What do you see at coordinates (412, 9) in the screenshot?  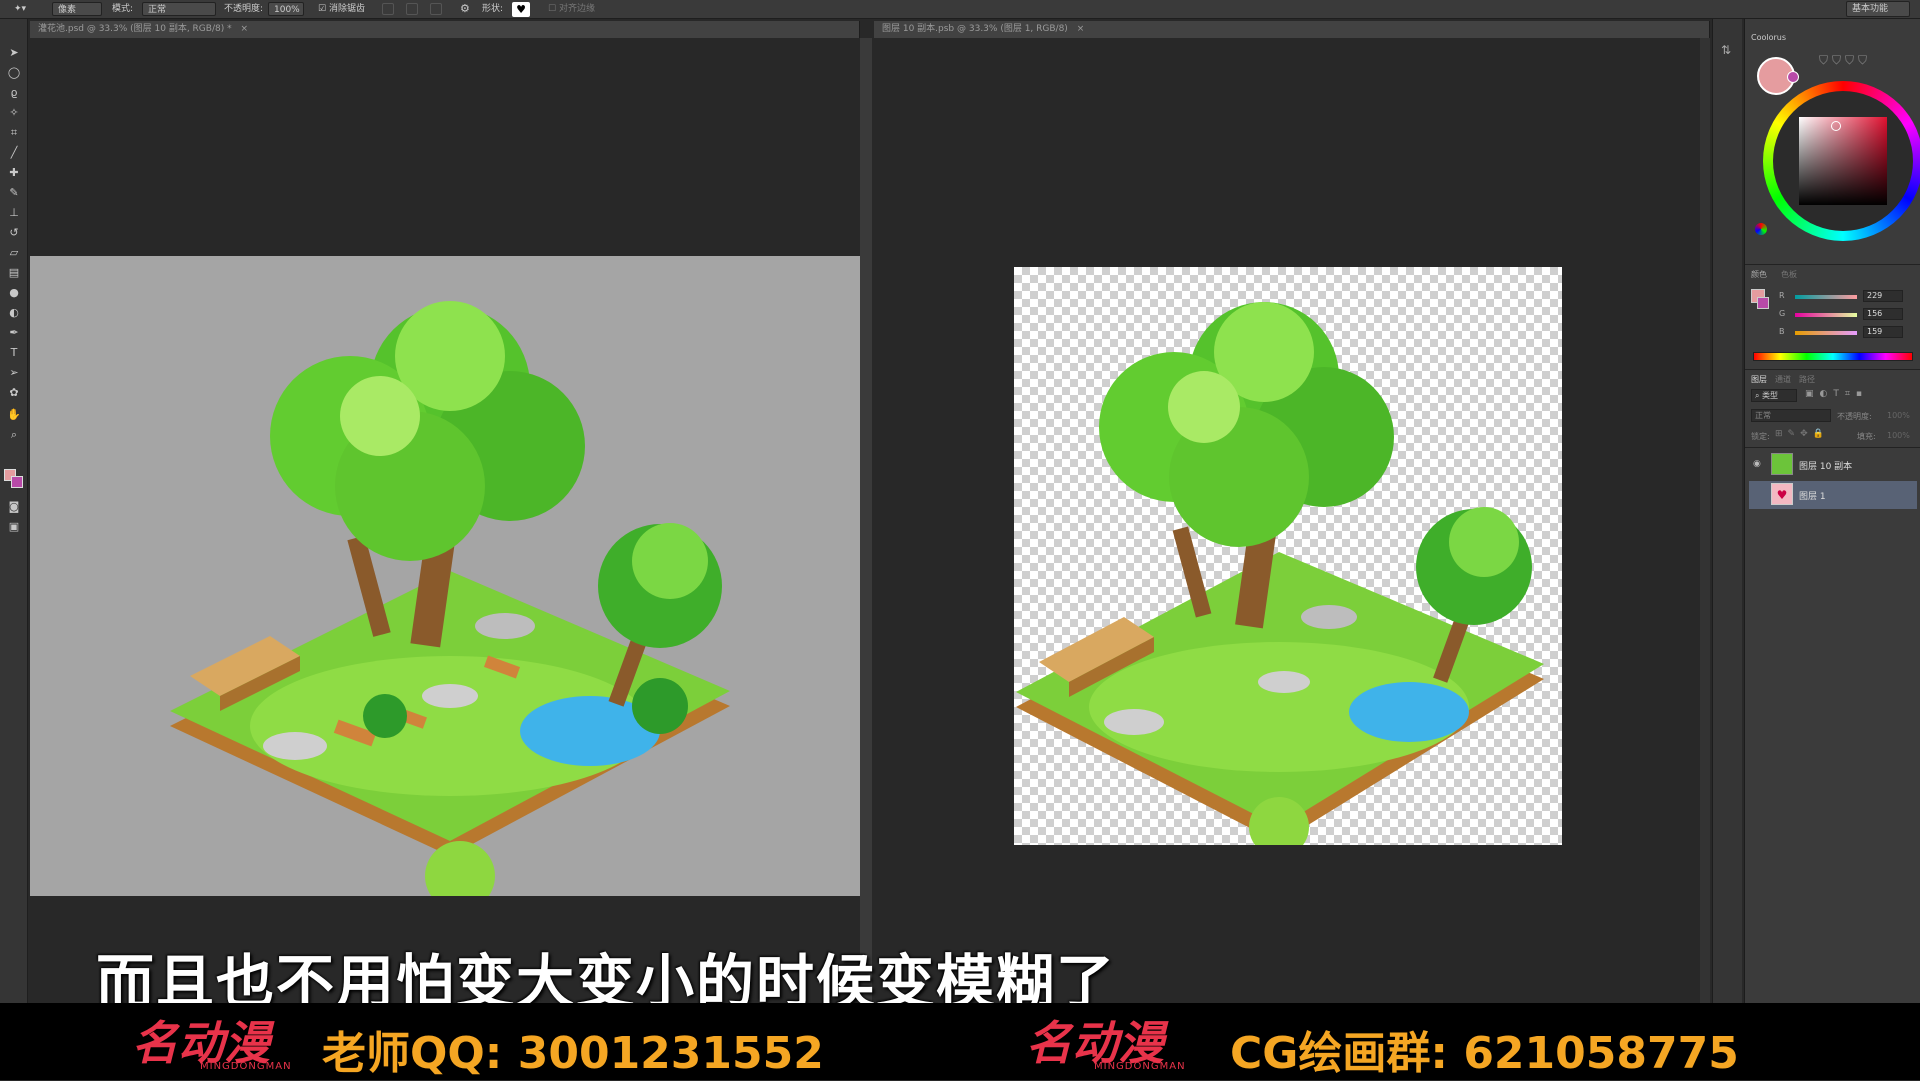 I see `path-align-icon` at bounding box center [412, 9].